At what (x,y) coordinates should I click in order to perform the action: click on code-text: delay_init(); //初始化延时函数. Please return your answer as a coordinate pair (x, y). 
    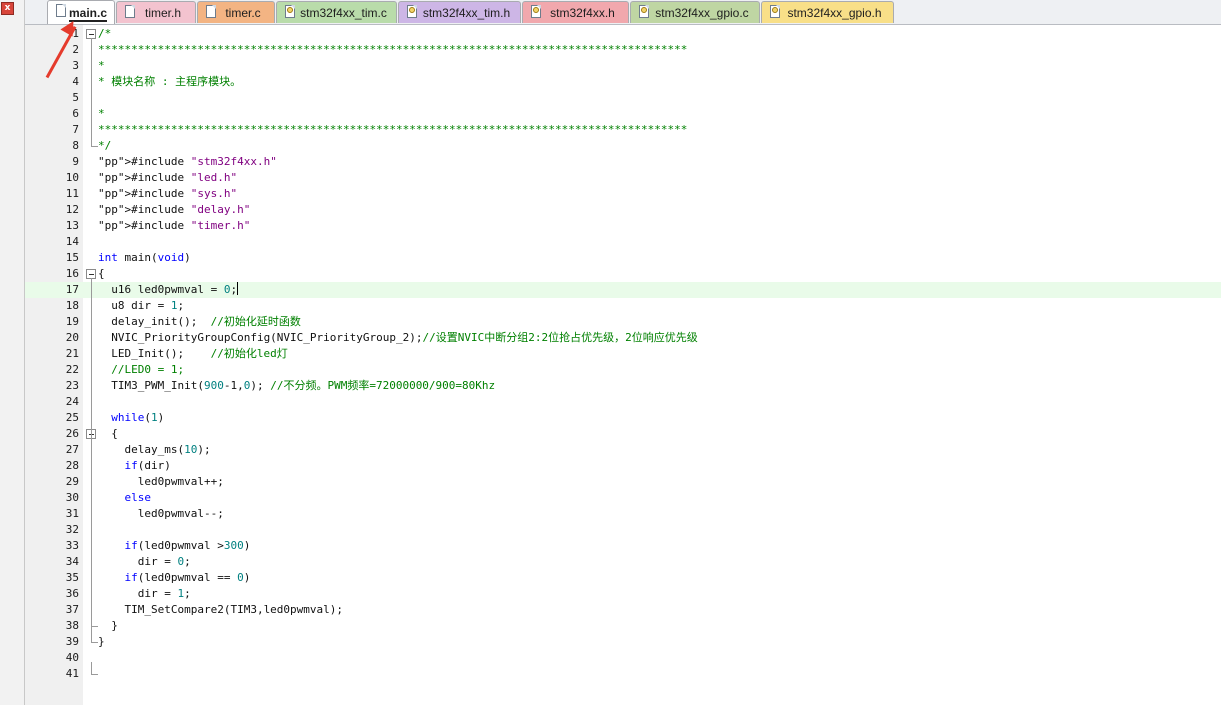
    Looking at the image, I should click on (199, 321).